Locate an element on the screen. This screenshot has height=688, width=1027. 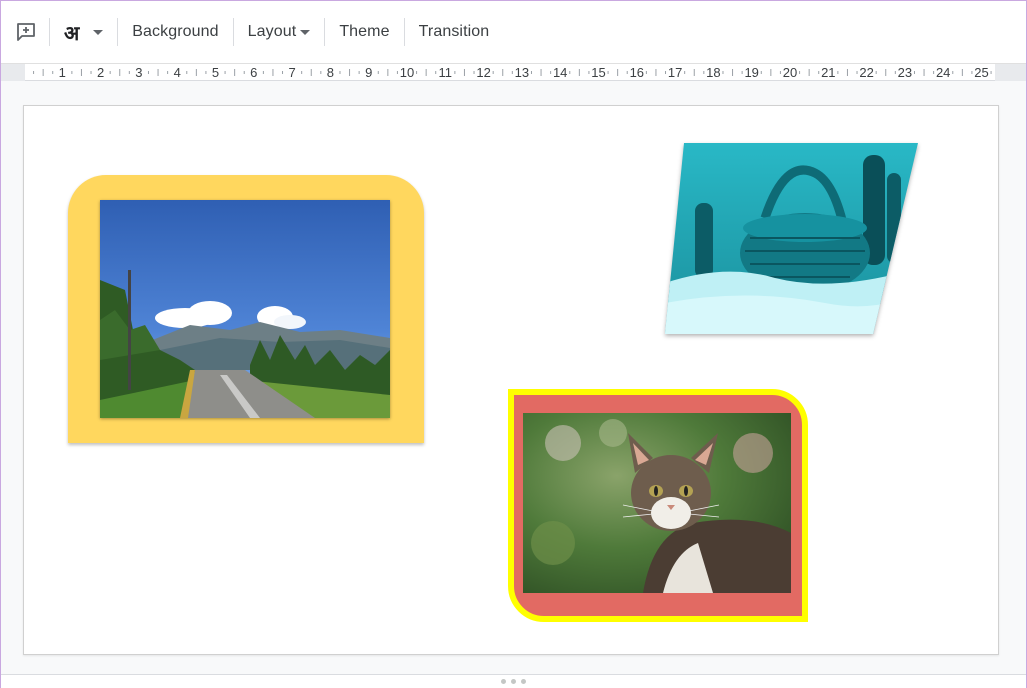
ruler-number: 5 is located at coordinates (215, 72).